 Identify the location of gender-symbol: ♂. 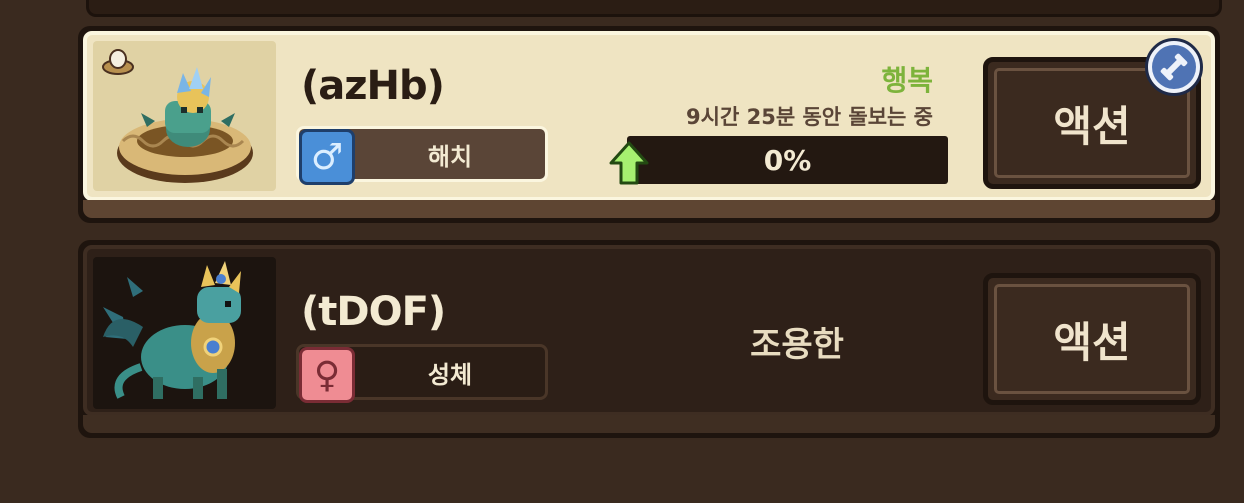
(327, 157).